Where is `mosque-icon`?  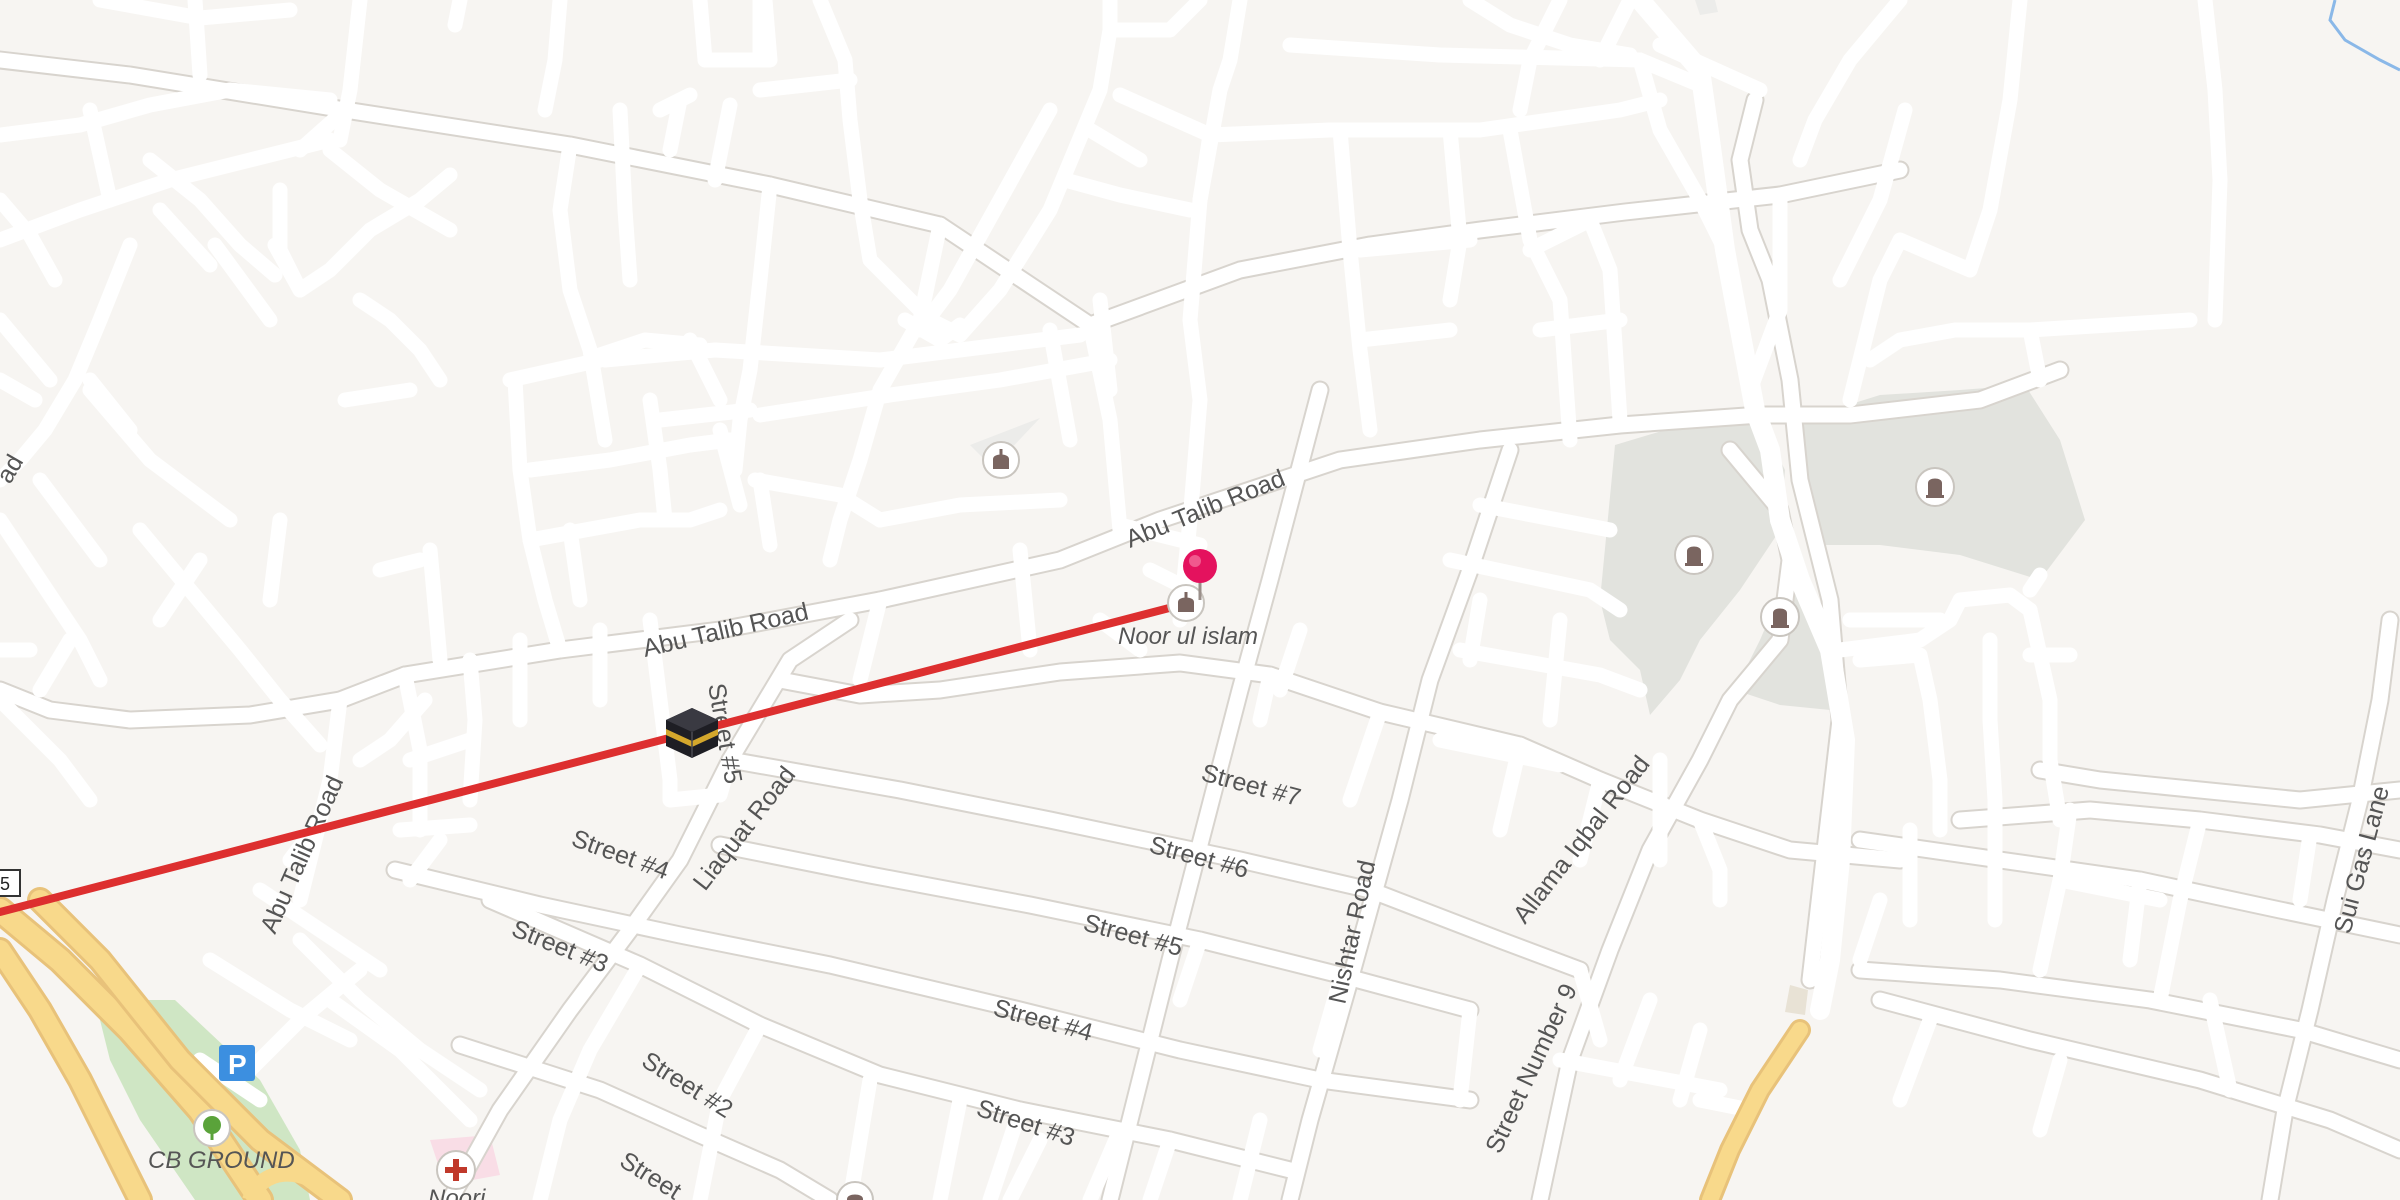 mosque-icon is located at coordinates (1001, 460).